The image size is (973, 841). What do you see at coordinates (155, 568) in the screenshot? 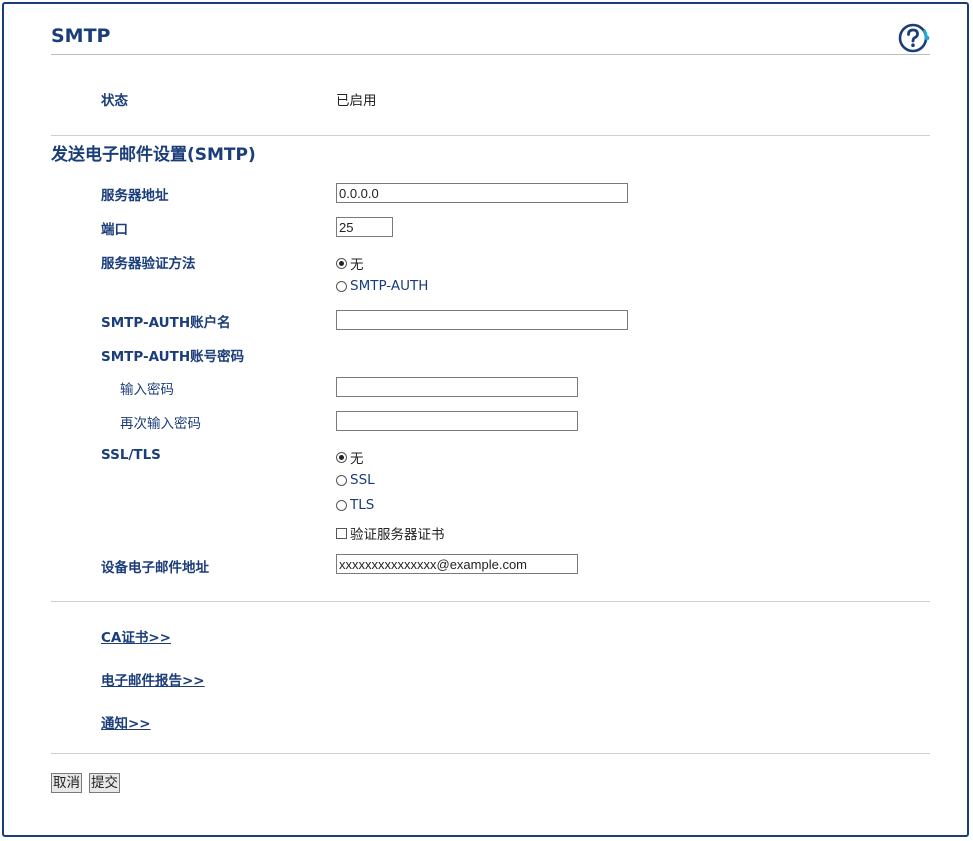
I see `device-email-label: 设备电子邮件地址` at bounding box center [155, 568].